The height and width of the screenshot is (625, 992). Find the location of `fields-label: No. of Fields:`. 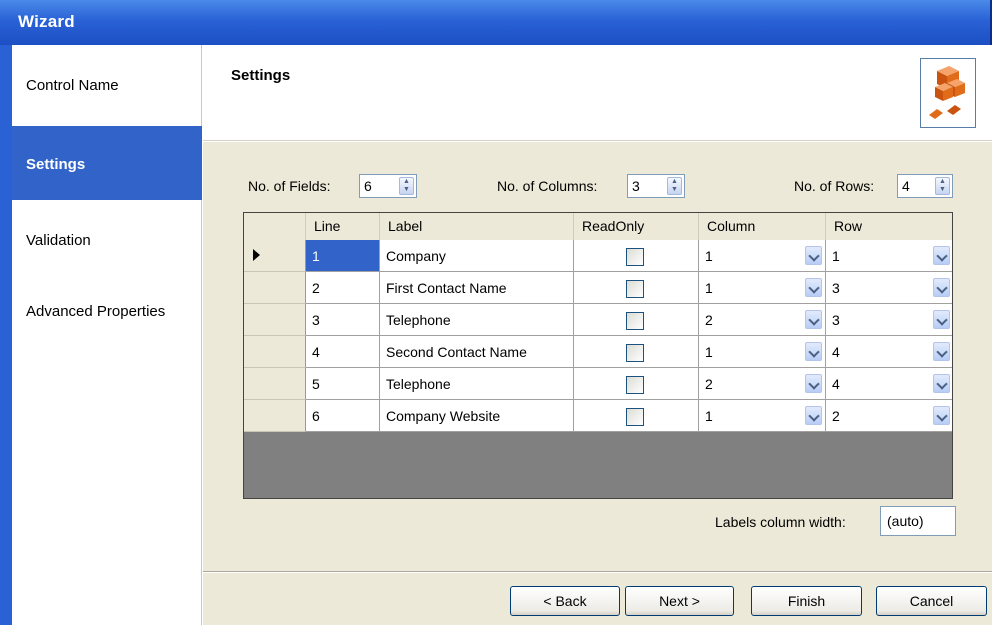

fields-label: No. of Fields: is located at coordinates (289, 186).